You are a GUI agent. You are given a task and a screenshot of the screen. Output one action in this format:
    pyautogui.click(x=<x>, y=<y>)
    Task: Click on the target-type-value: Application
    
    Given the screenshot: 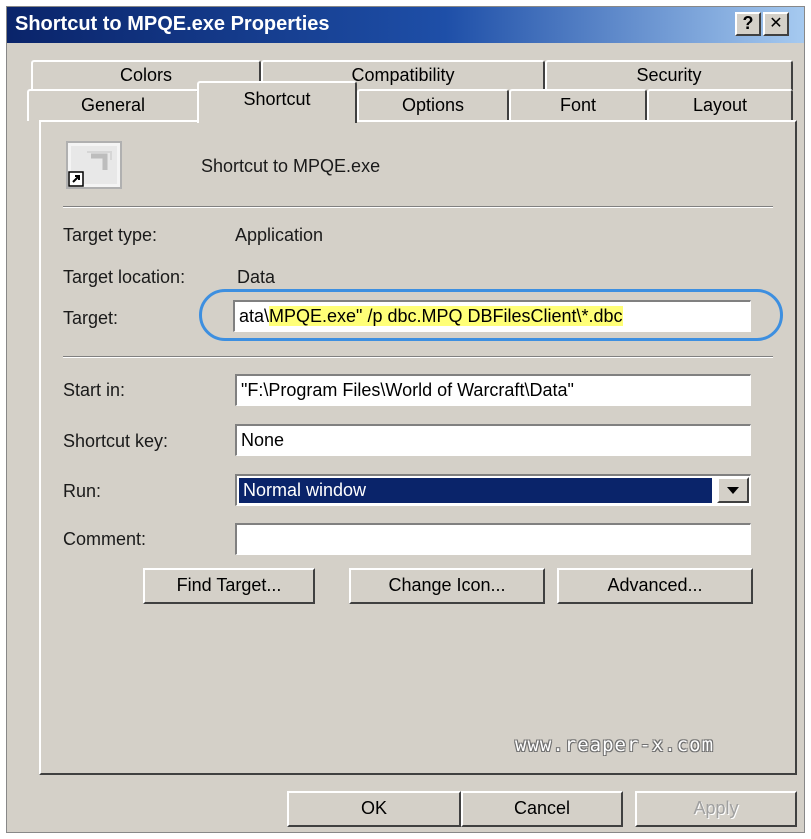 What is the action you would take?
    pyautogui.click(x=279, y=235)
    